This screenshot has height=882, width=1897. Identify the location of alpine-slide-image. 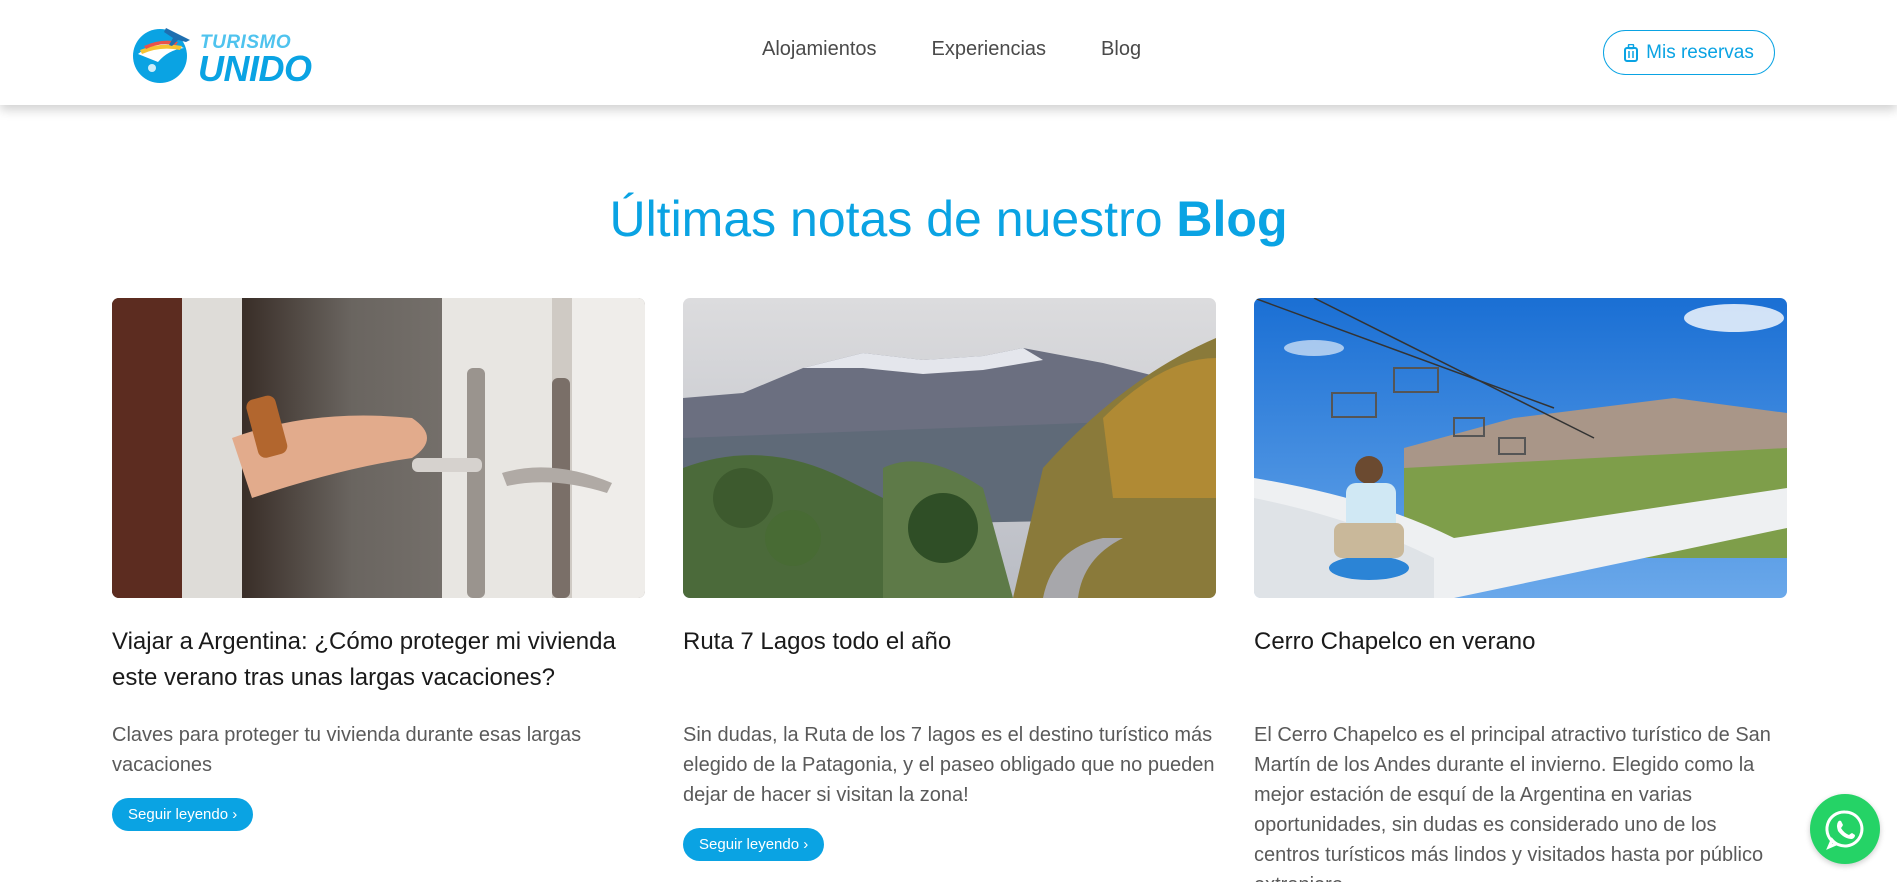
(1520, 448).